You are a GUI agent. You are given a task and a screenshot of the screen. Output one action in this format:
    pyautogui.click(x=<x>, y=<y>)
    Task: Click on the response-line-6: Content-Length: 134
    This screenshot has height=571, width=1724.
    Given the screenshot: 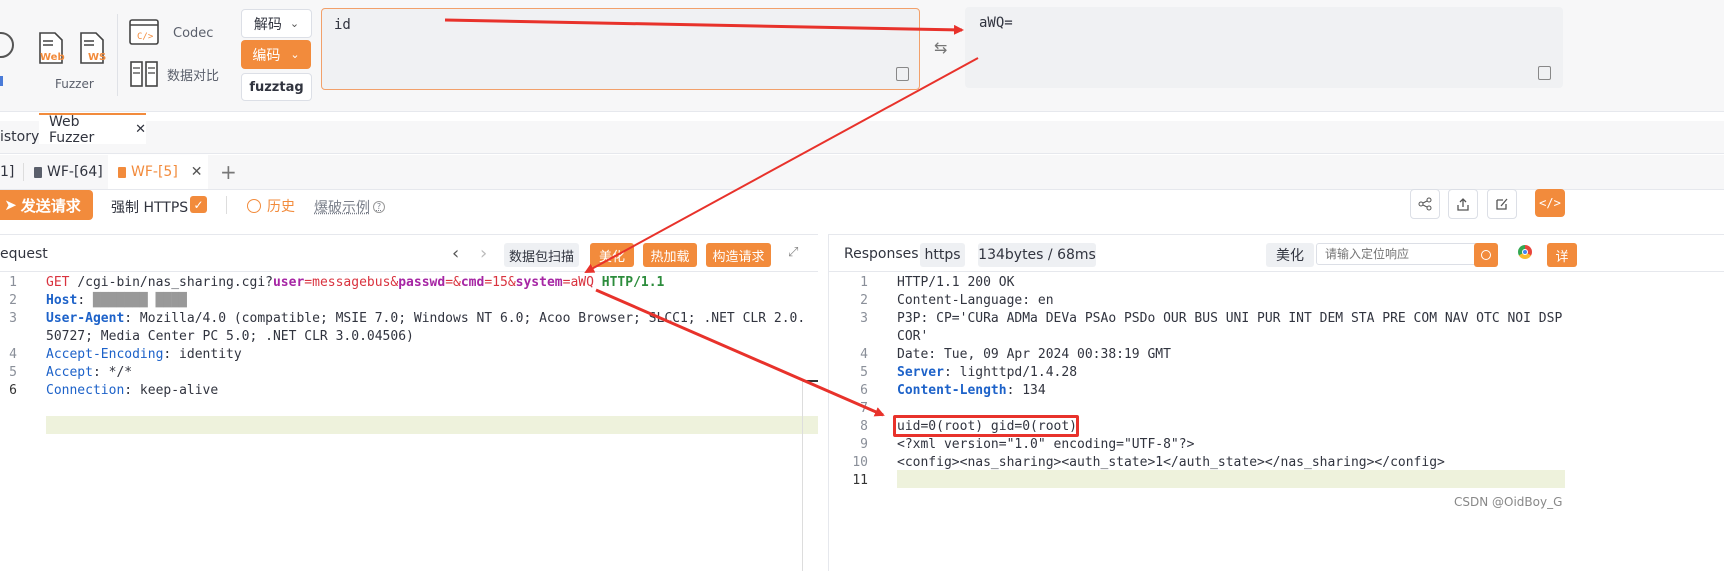 What is the action you would take?
    pyautogui.click(x=971, y=390)
    